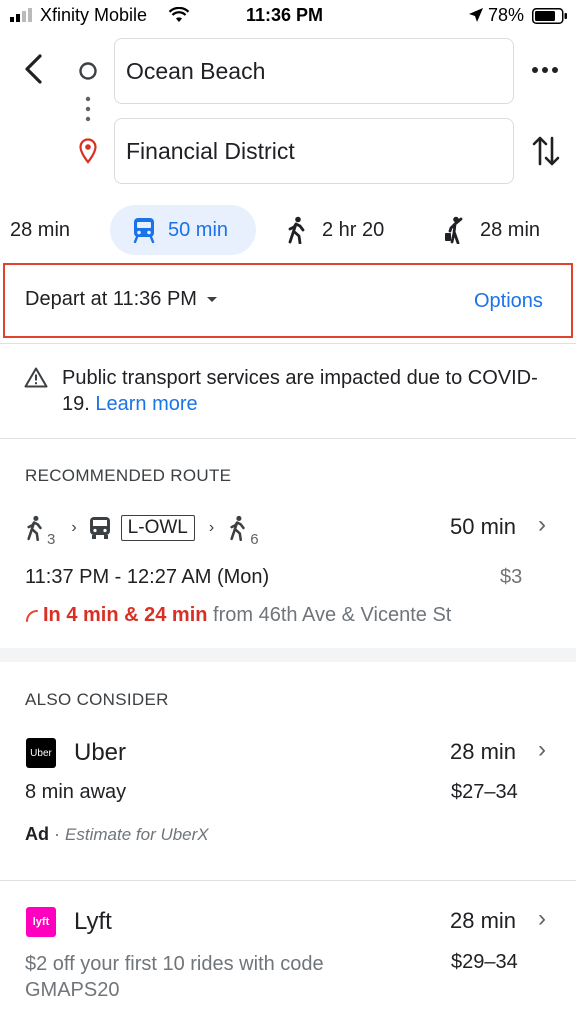 The height and width of the screenshot is (1024, 576). I want to click on dropdown-arrow-icon, so click(211, 299).